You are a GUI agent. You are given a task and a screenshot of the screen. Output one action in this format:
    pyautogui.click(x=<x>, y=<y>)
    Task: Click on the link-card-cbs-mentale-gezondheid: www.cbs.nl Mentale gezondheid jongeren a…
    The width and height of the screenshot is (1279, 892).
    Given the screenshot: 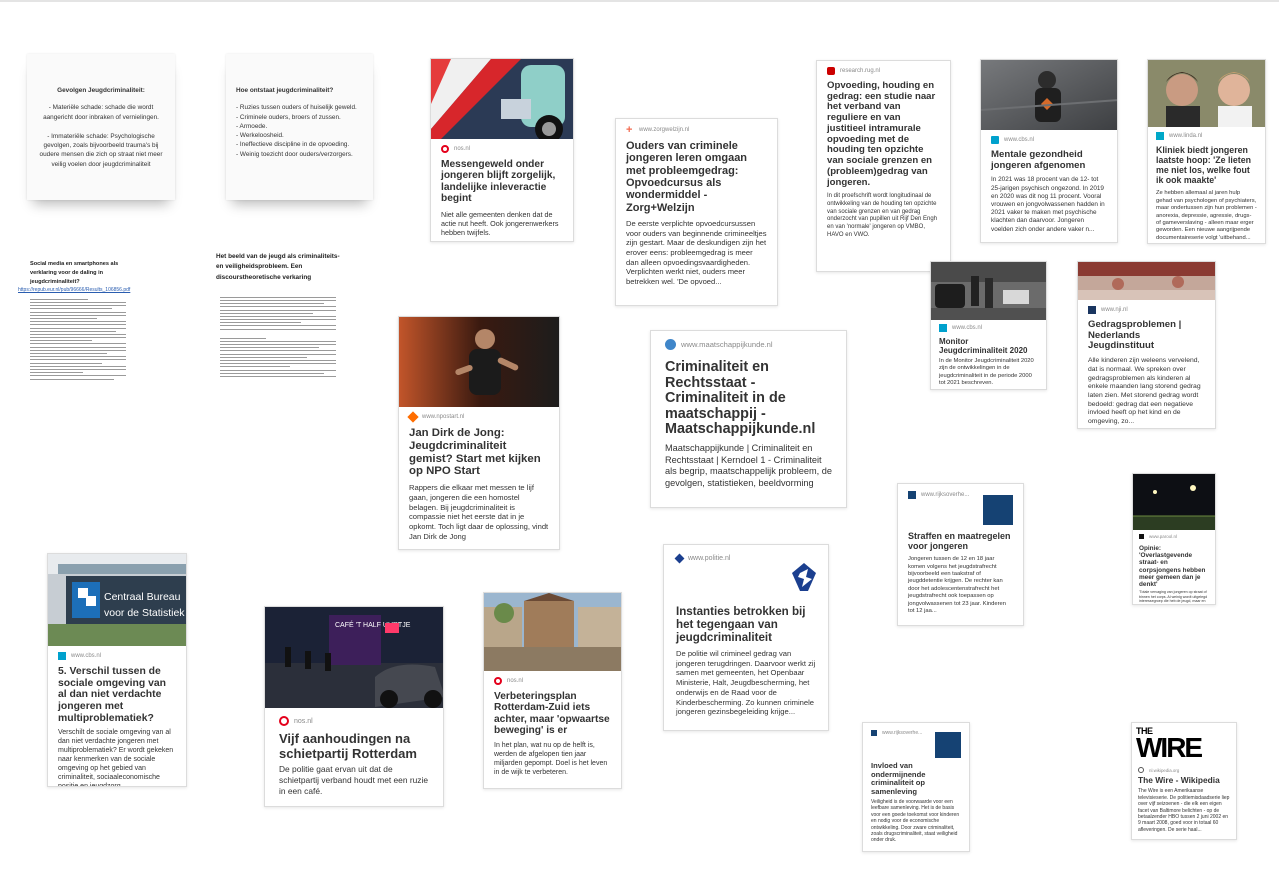 What is the action you would take?
    pyautogui.click(x=1049, y=151)
    